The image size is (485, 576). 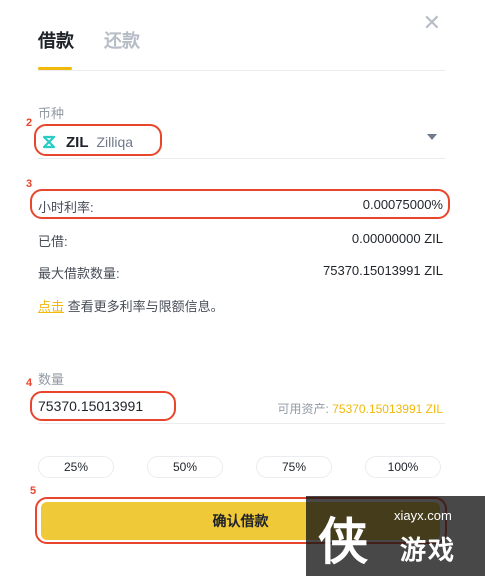 What do you see at coordinates (29, 184) in the screenshot?
I see `annotation-3: 3` at bounding box center [29, 184].